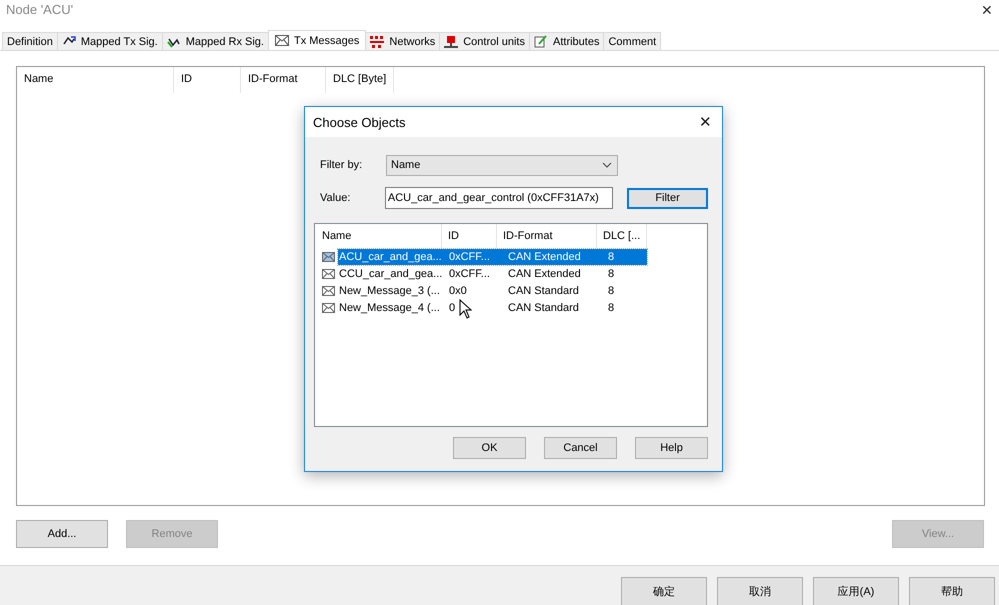 The height and width of the screenshot is (605, 999). What do you see at coordinates (489, 448) in the screenshot?
I see `dialog-button: OK` at bounding box center [489, 448].